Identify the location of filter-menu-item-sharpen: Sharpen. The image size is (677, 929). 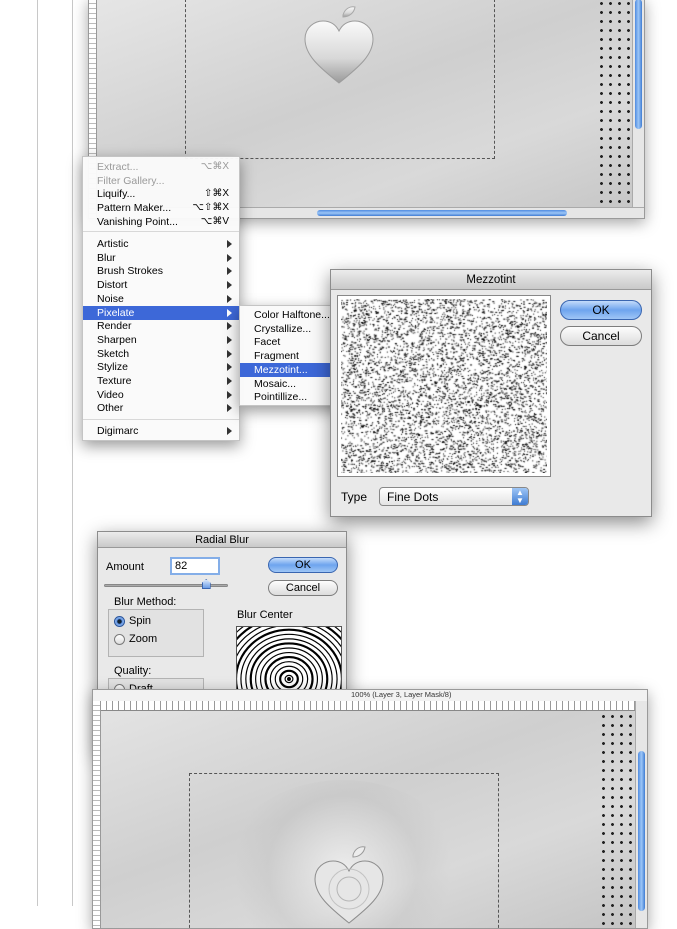
(161, 340).